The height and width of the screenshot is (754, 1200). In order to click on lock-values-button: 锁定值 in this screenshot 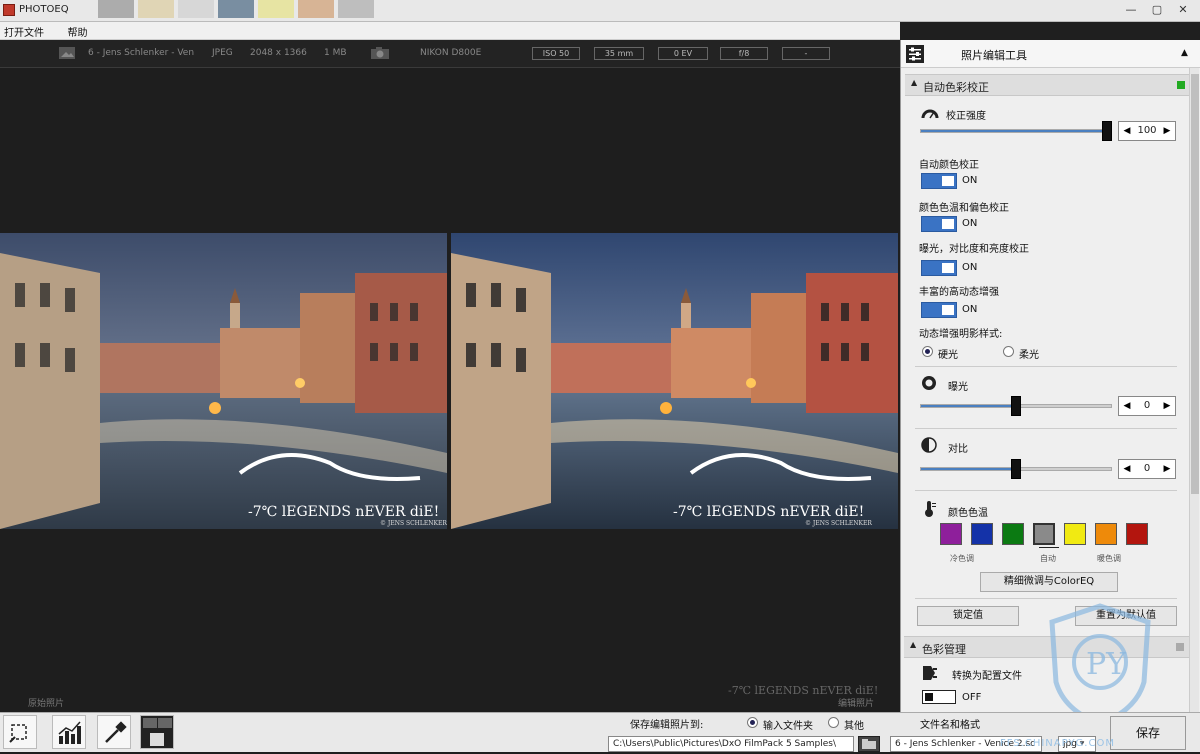, I will do `click(968, 616)`.